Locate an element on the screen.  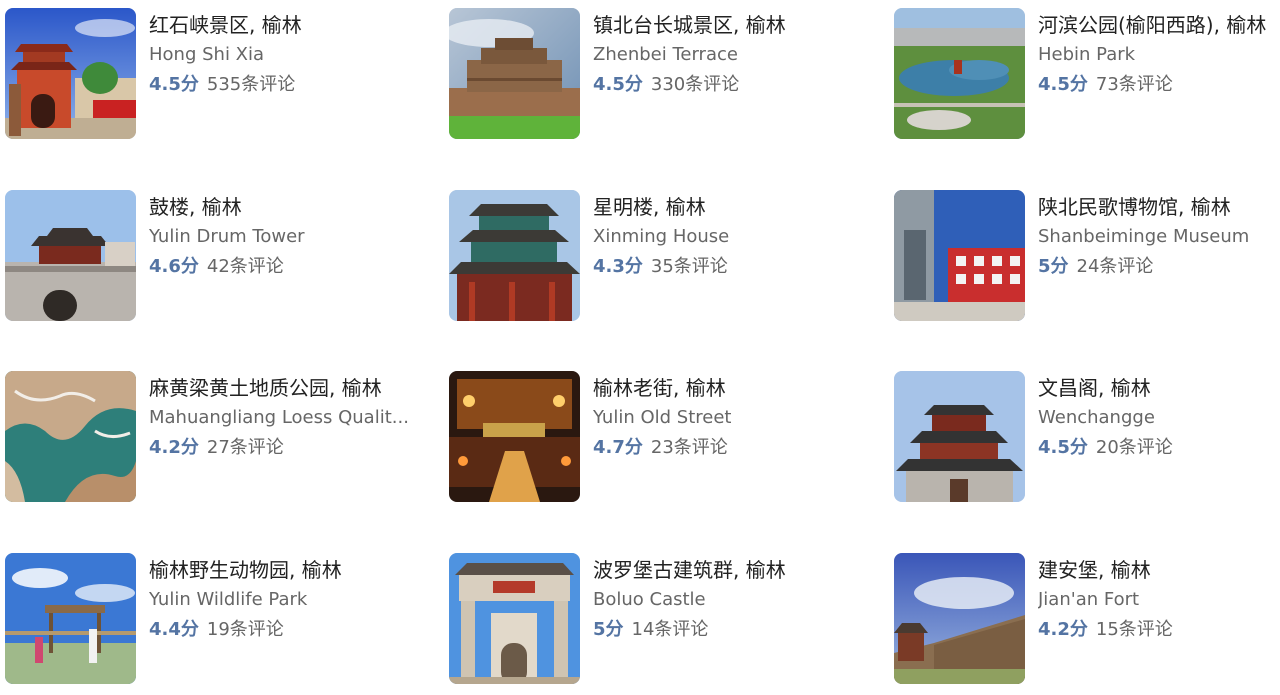
attraction-english-name: Yulin Wildlife Park is located at coordinates (228, 599).